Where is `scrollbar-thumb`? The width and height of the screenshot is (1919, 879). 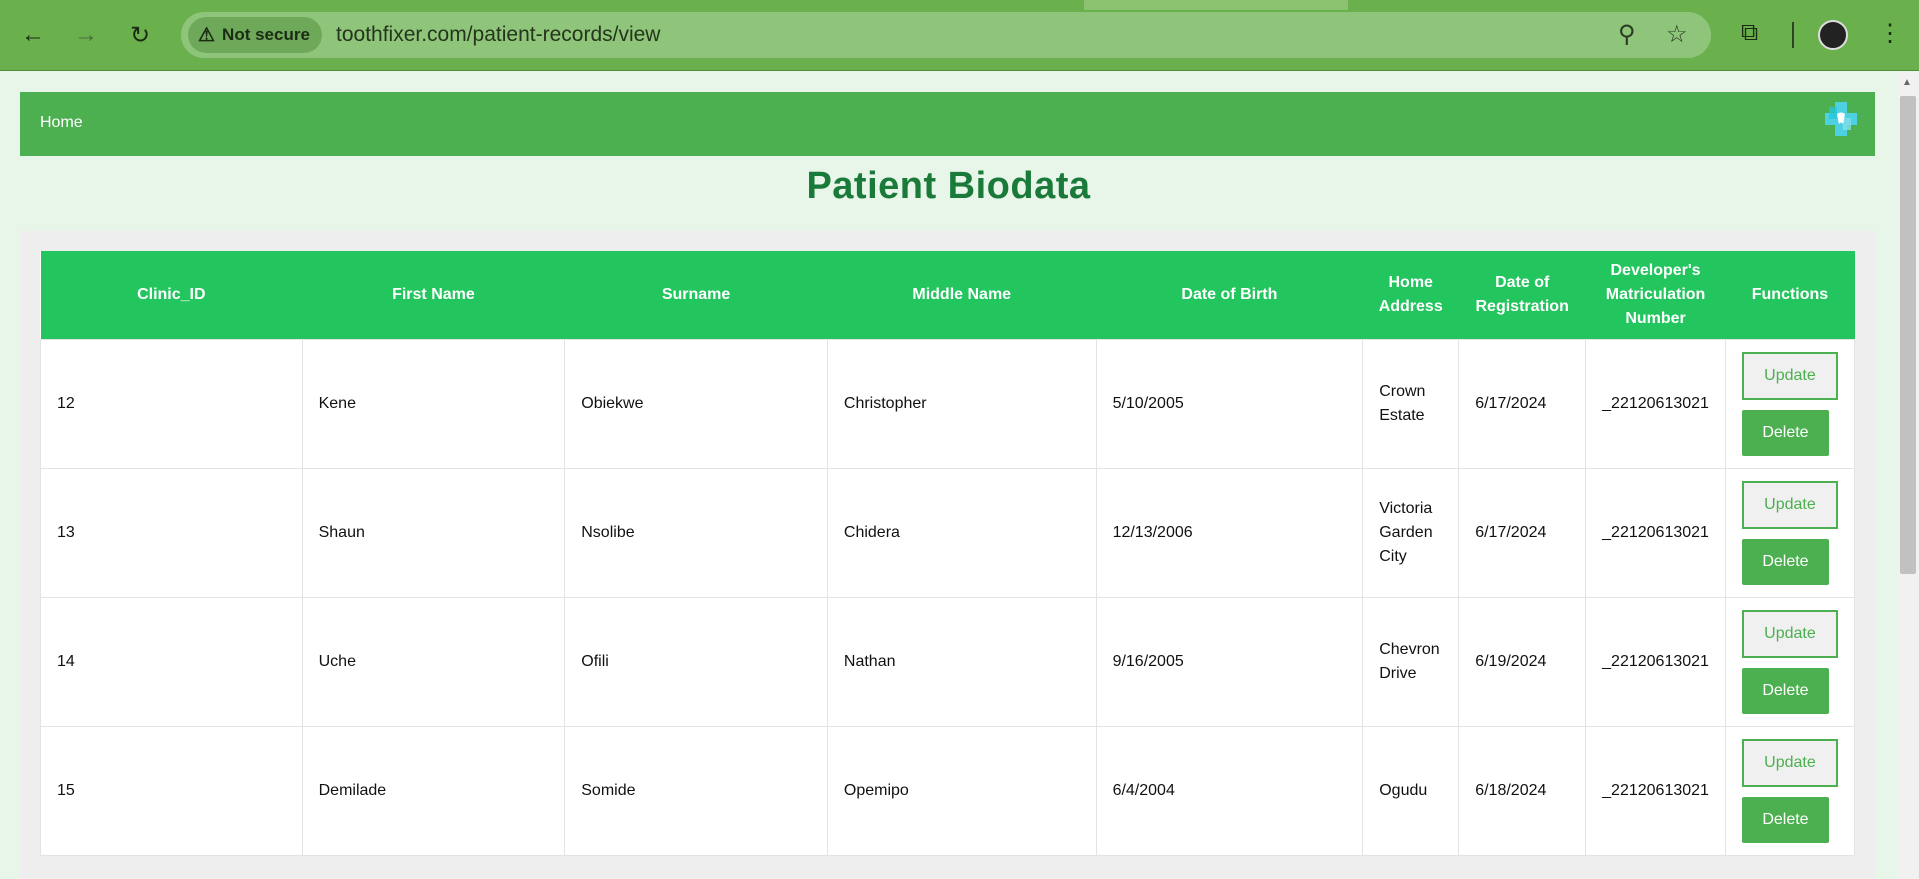 scrollbar-thumb is located at coordinates (1908, 335).